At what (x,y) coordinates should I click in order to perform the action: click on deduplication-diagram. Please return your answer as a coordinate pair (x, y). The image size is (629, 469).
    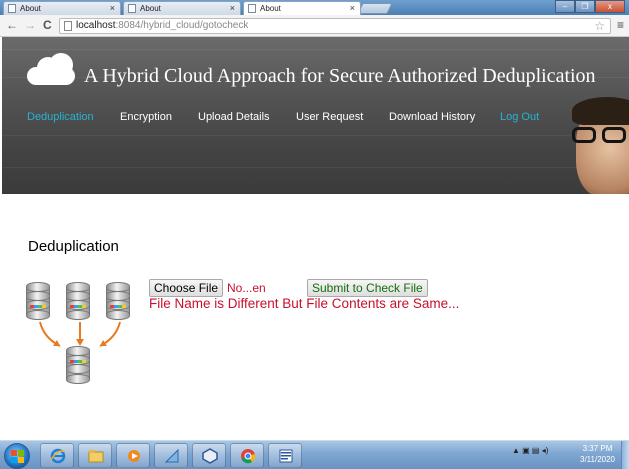
    Looking at the image, I should click on (81, 333).